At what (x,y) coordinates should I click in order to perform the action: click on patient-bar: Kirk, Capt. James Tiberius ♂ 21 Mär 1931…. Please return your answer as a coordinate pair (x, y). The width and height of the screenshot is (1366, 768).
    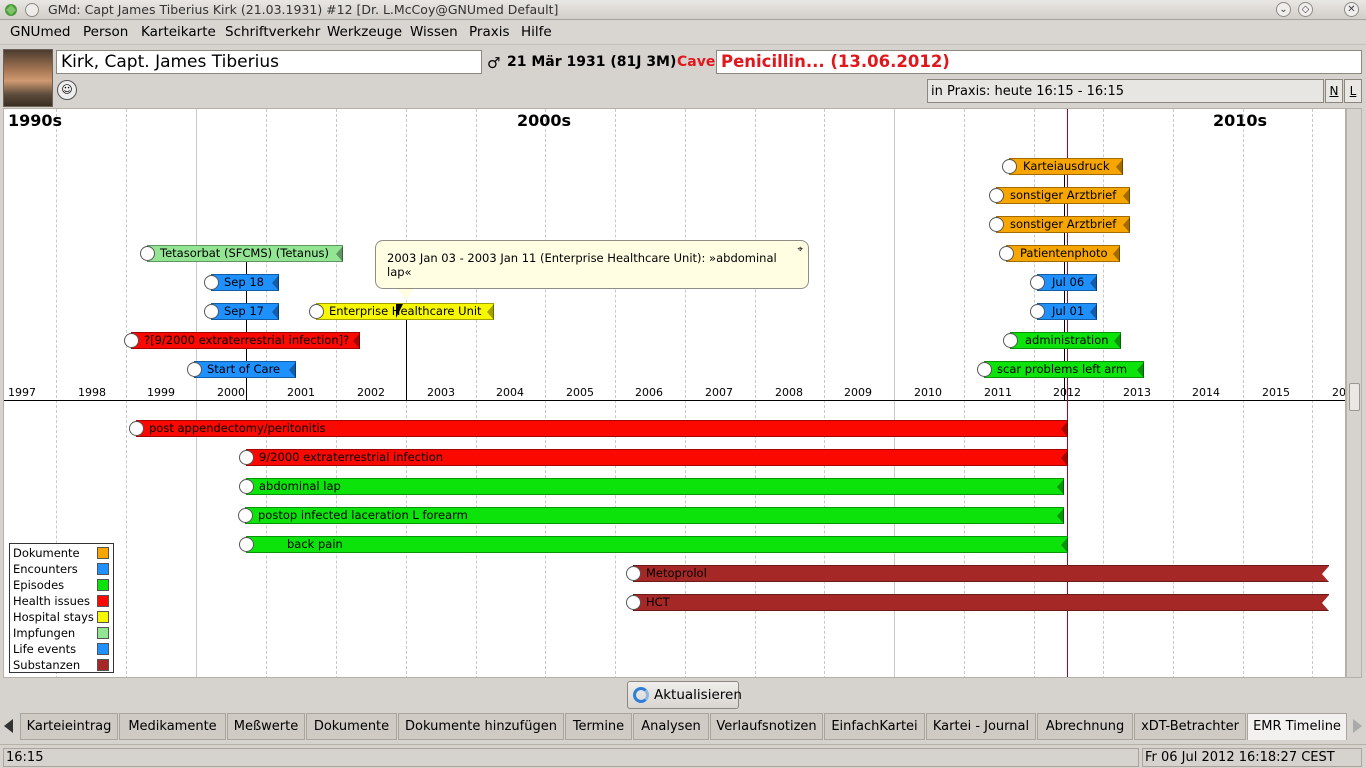
    Looking at the image, I should click on (683, 75).